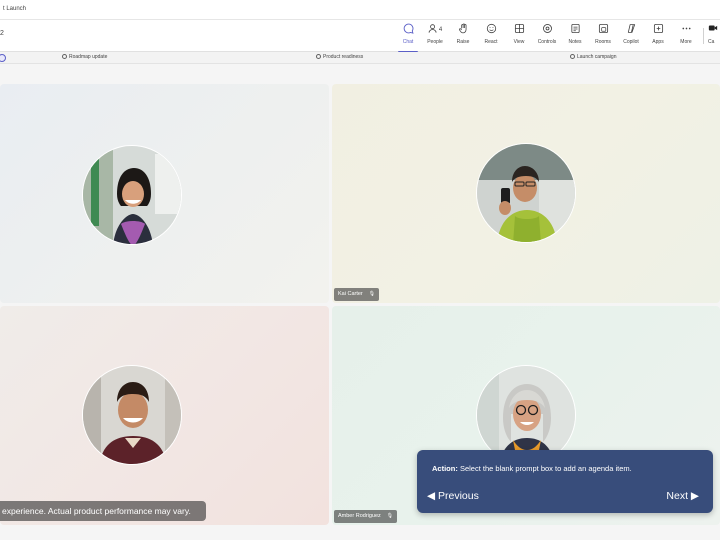  What do you see at coordinates (435, 30) in the screenshot?
I see `people-icon: 4` at bounding box center [435, 30].